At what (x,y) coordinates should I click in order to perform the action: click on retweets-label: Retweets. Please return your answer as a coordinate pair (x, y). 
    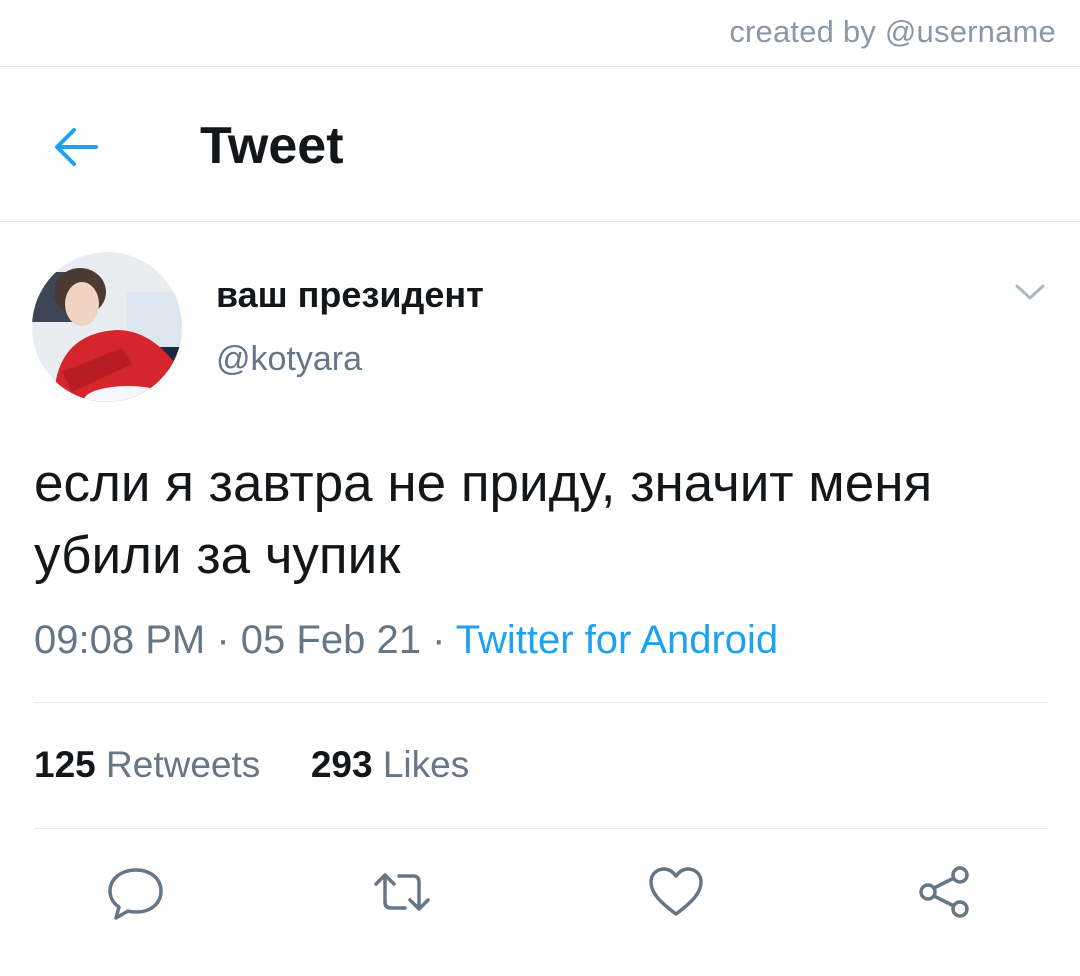
    Looking at the image, I should click on (183, 764).